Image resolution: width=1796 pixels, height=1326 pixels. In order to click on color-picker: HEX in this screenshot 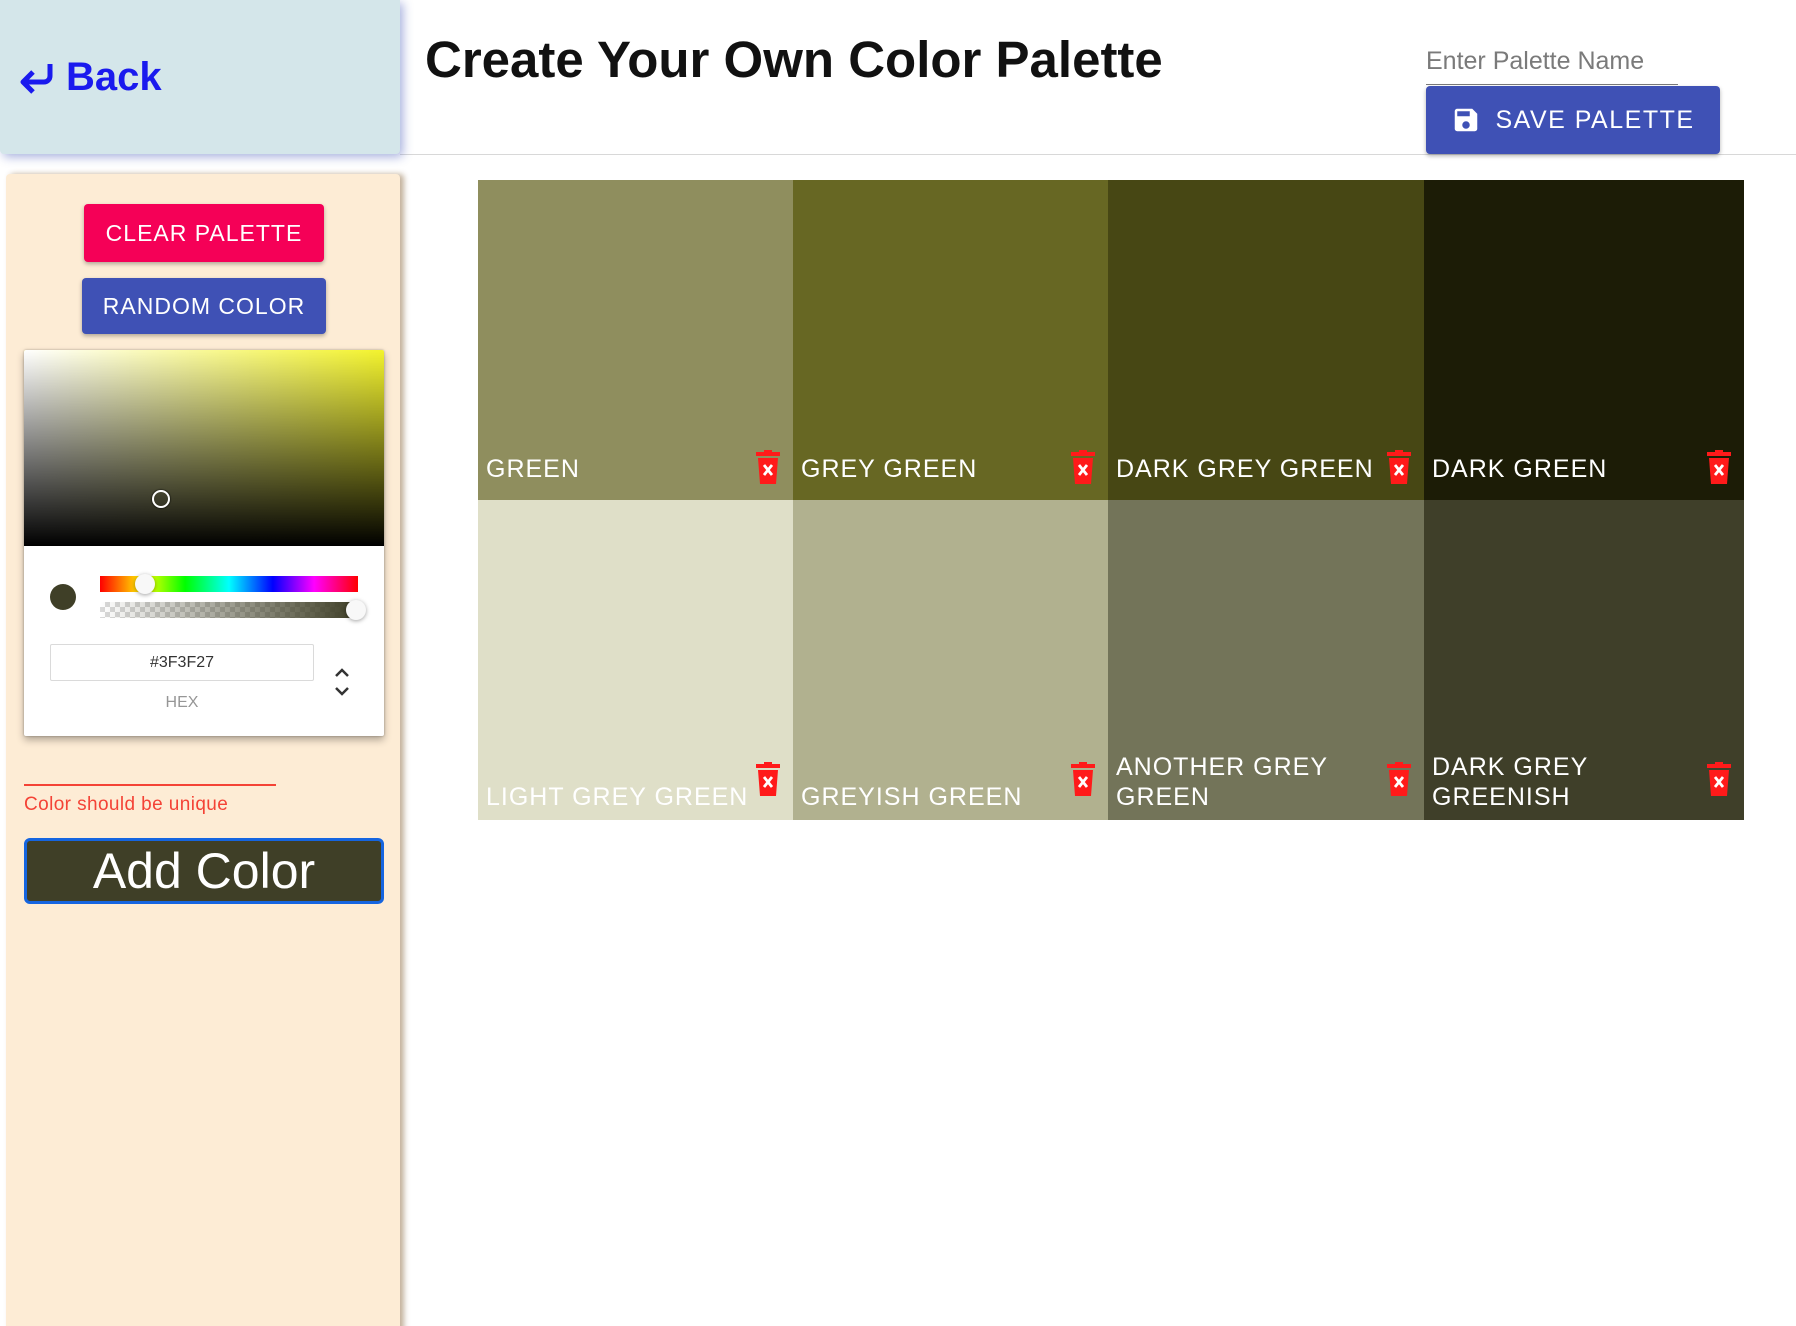, I will do `click(204, 543)`.